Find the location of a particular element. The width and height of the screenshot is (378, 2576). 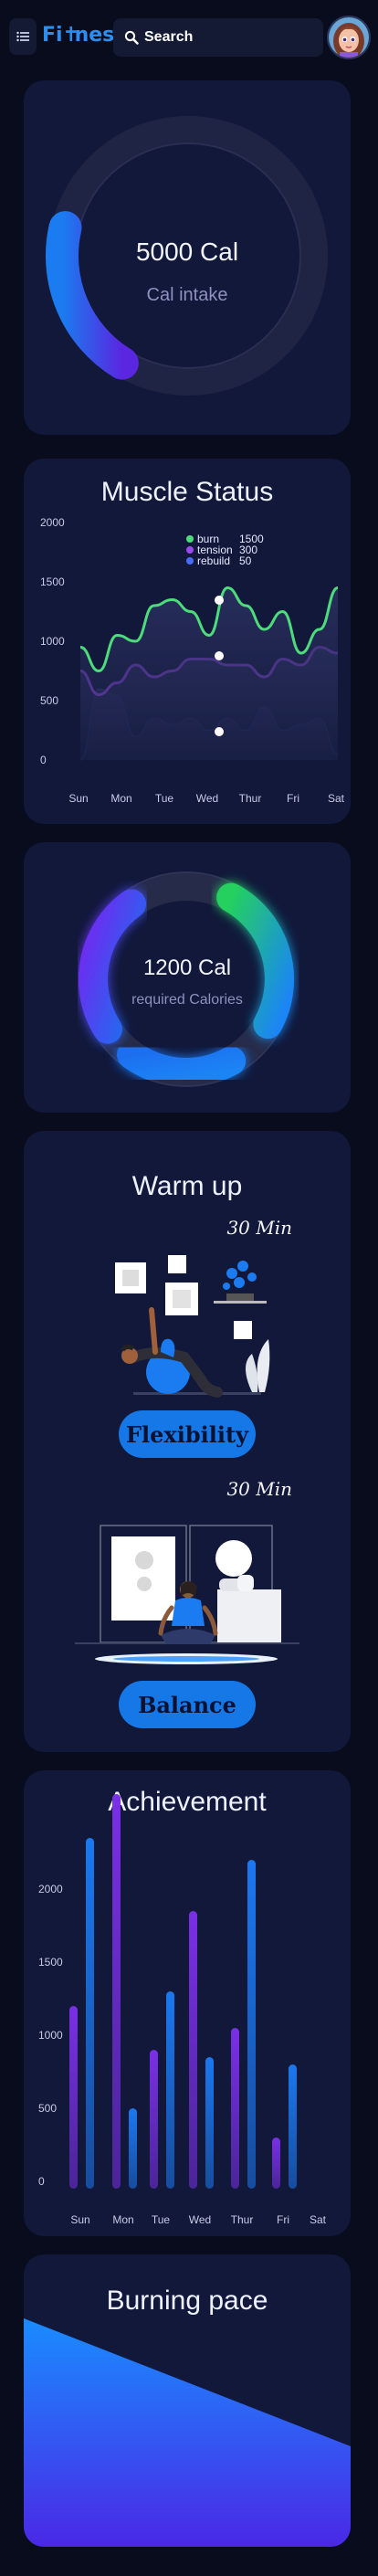

warm-up-title: Warm up is located at coordinates (187, 1186).